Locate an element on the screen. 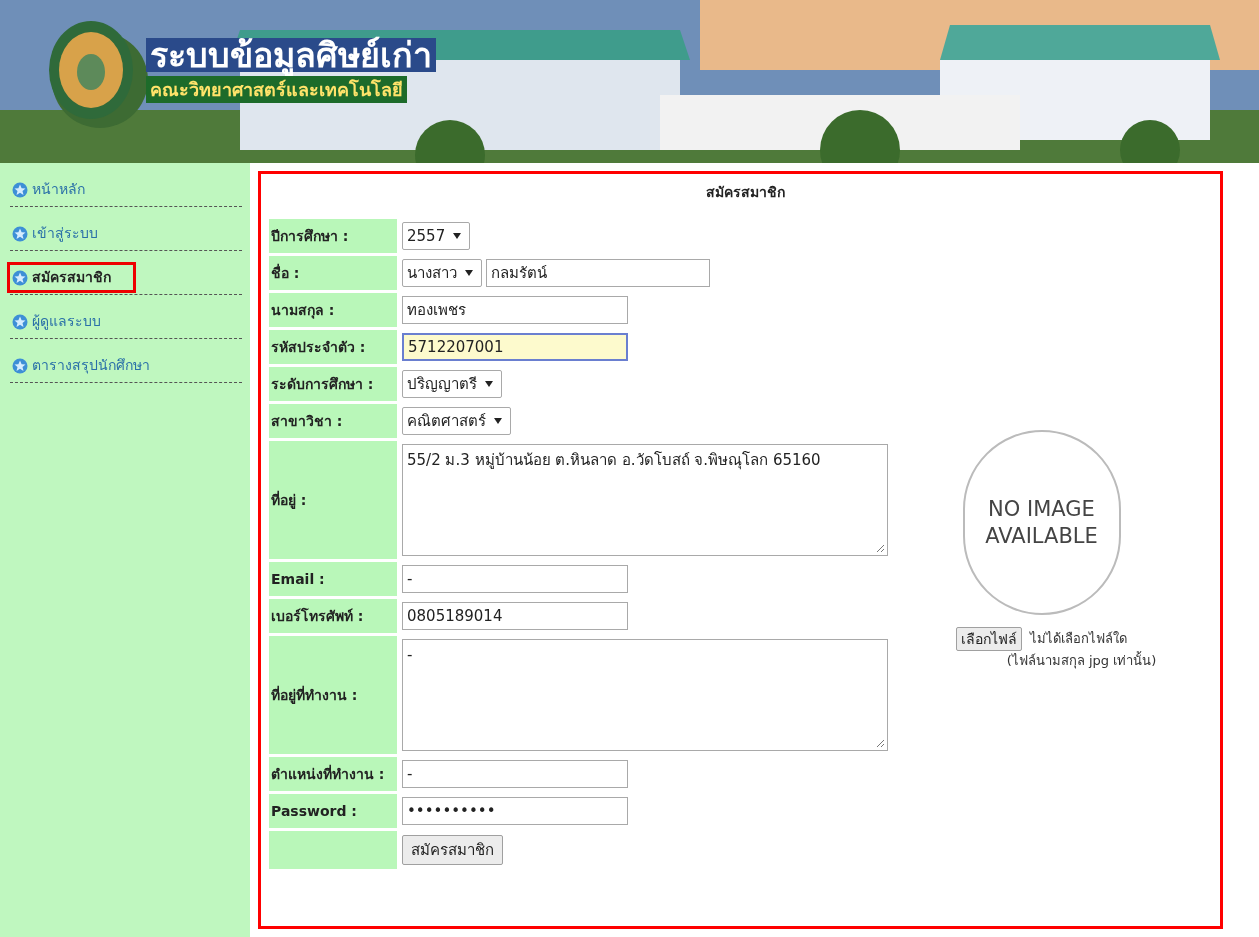 This screenshot has width=1259, height=937. dropdown: 2557 is located at coordinates (436, 236).